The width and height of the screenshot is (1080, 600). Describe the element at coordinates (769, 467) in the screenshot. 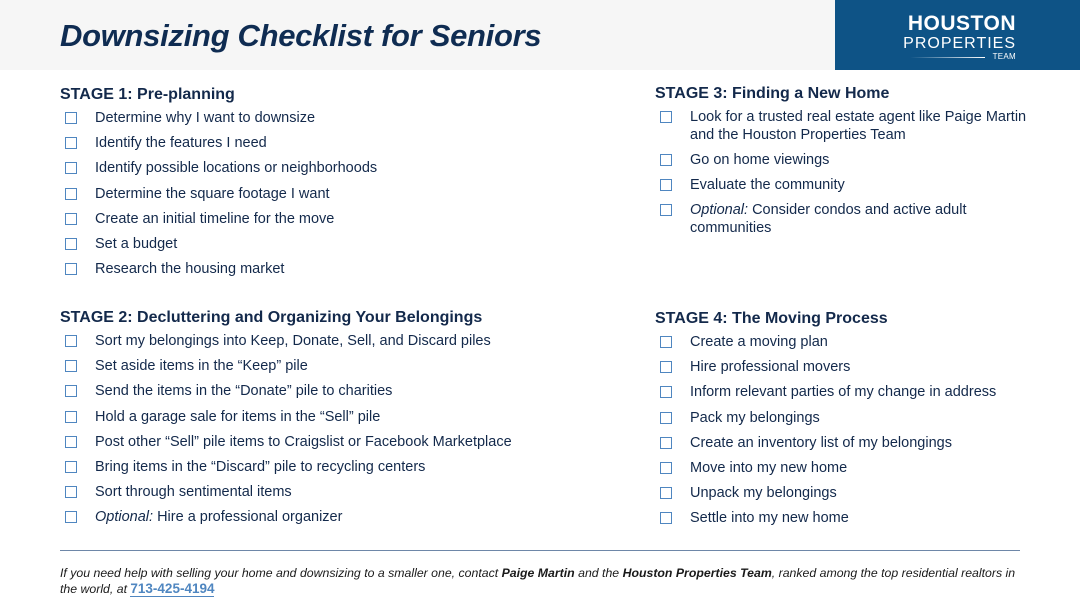

I see `item-text: Move into my new home` at that location.